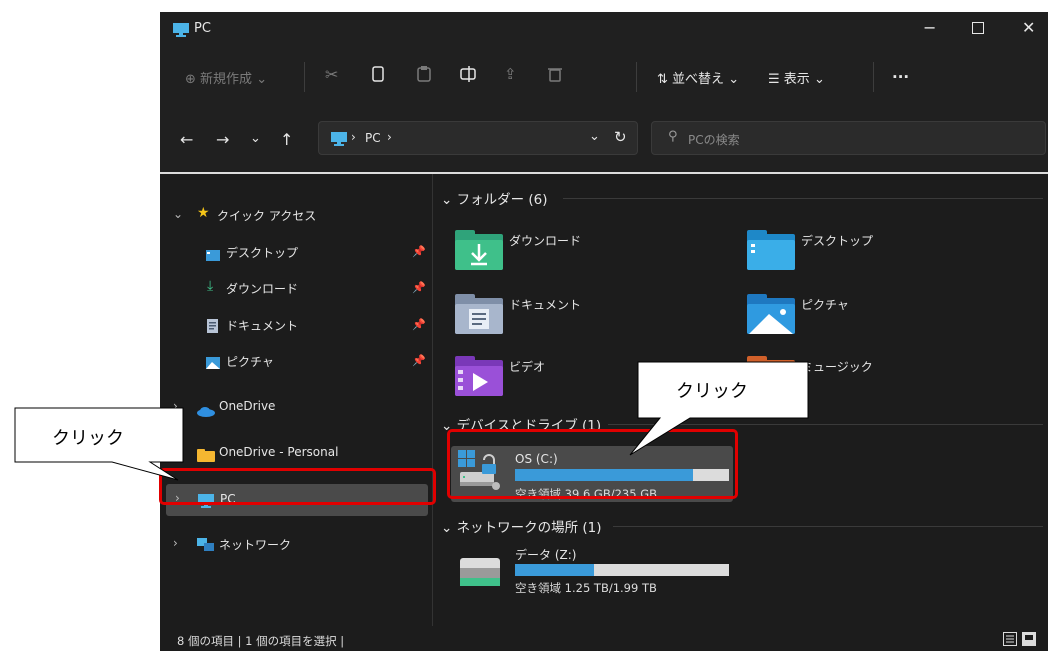 Image resolution: width=1048 pixels, height=651 pixels. I want to click on callout-right-bubble, so click(719, 408).